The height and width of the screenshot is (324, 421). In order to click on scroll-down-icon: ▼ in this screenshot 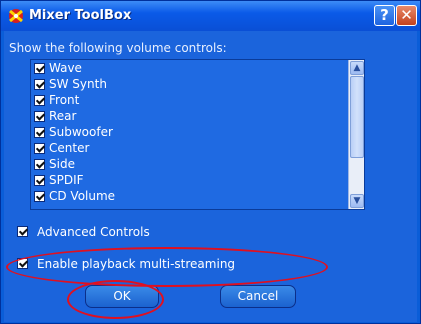, I will do `click(357, 201)`.